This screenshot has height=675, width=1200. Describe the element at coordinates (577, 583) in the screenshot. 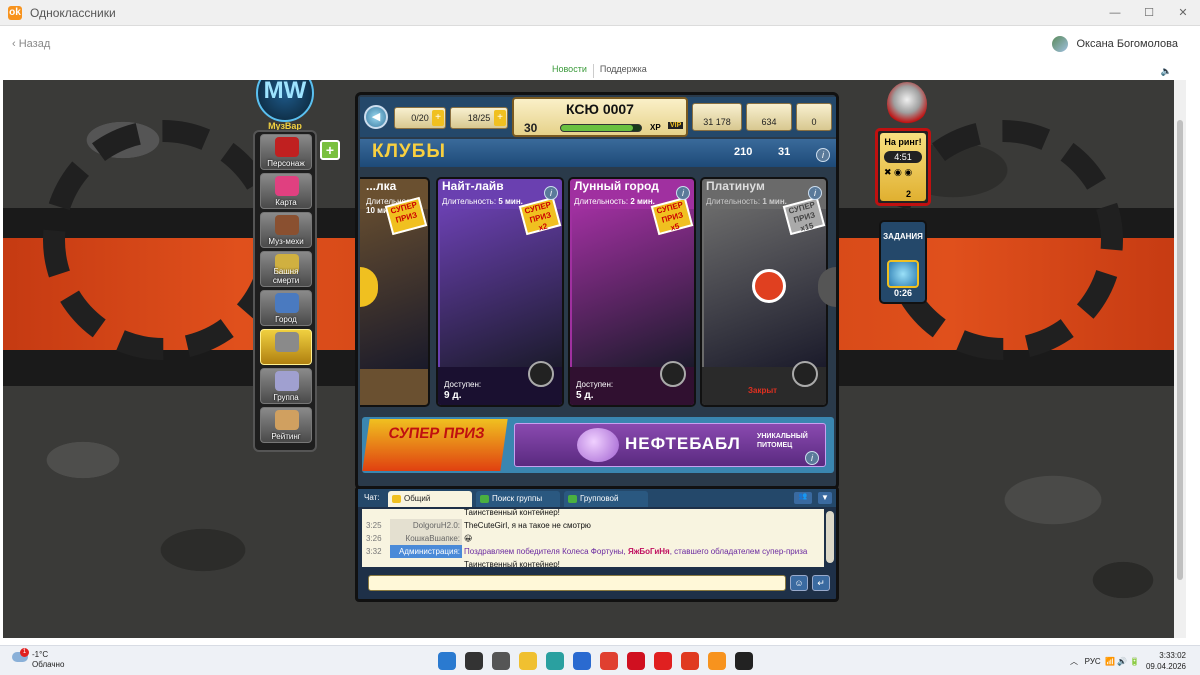

I see `chat-input` at that location.